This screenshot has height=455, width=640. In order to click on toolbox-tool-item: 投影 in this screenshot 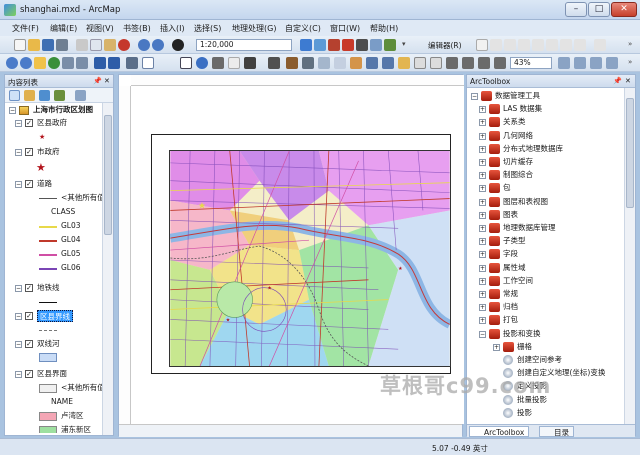, I will do `click(524, 412)`.